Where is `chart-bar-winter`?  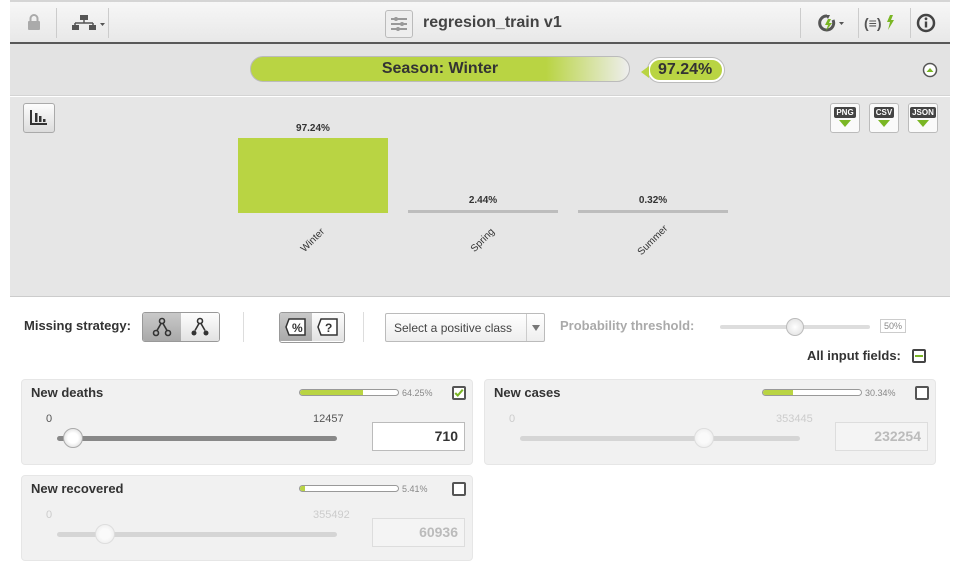 chart-bar-winter is located at coordinates (313, 175).